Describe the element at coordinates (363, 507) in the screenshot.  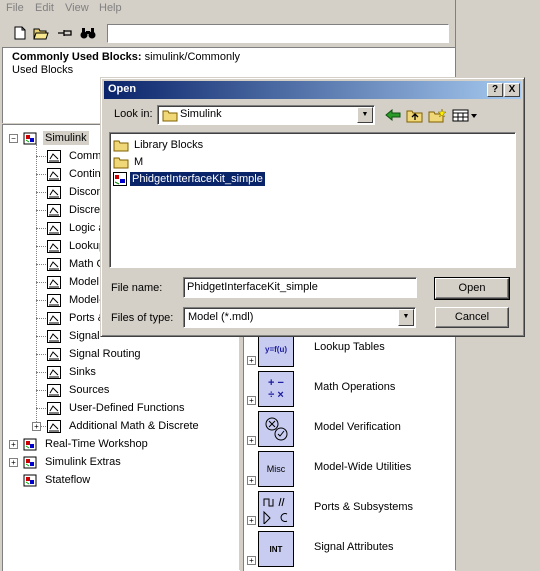
I see `block-library-label: Ports & Subsystems` at that location.